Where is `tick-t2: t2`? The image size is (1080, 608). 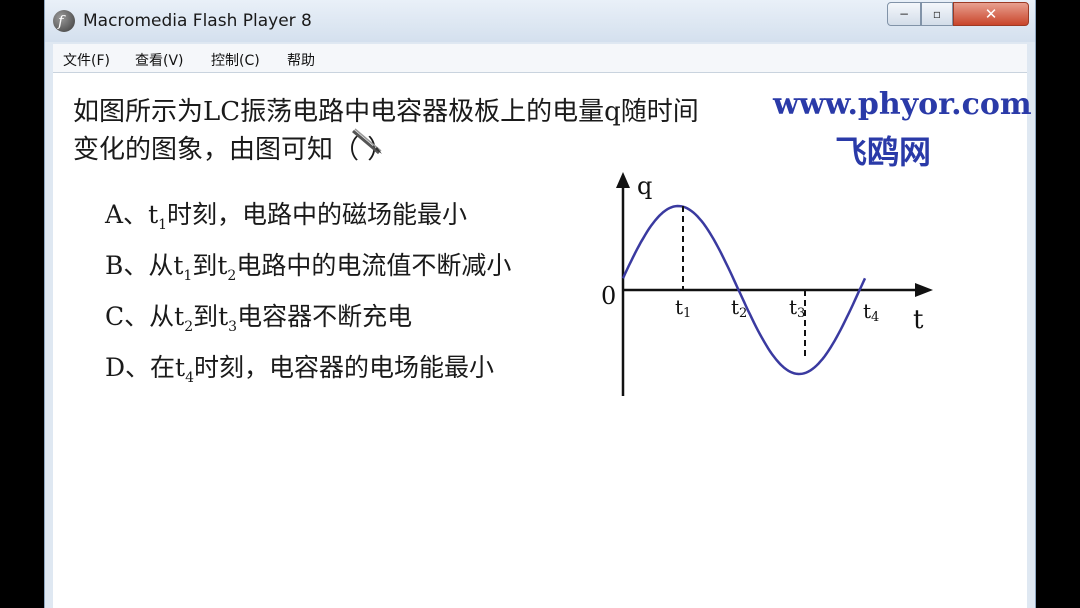 tick-t2: t2 is located at coordinates (739, 308).